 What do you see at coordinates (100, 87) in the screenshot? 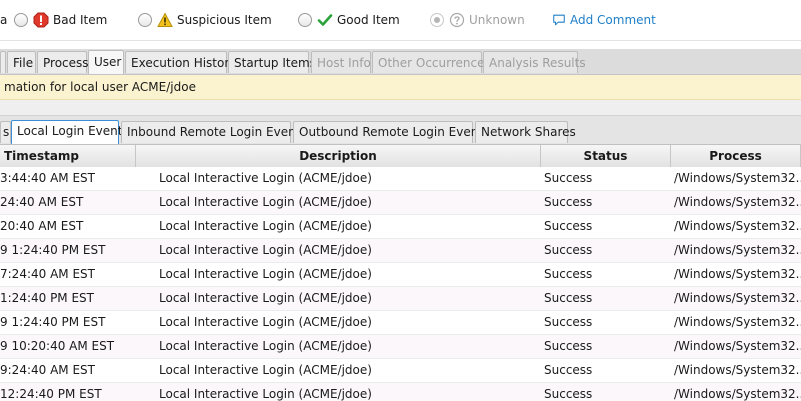
I see `info-bar-text: mation for local user ACME/jdoe` at bounding box center [100, 87].